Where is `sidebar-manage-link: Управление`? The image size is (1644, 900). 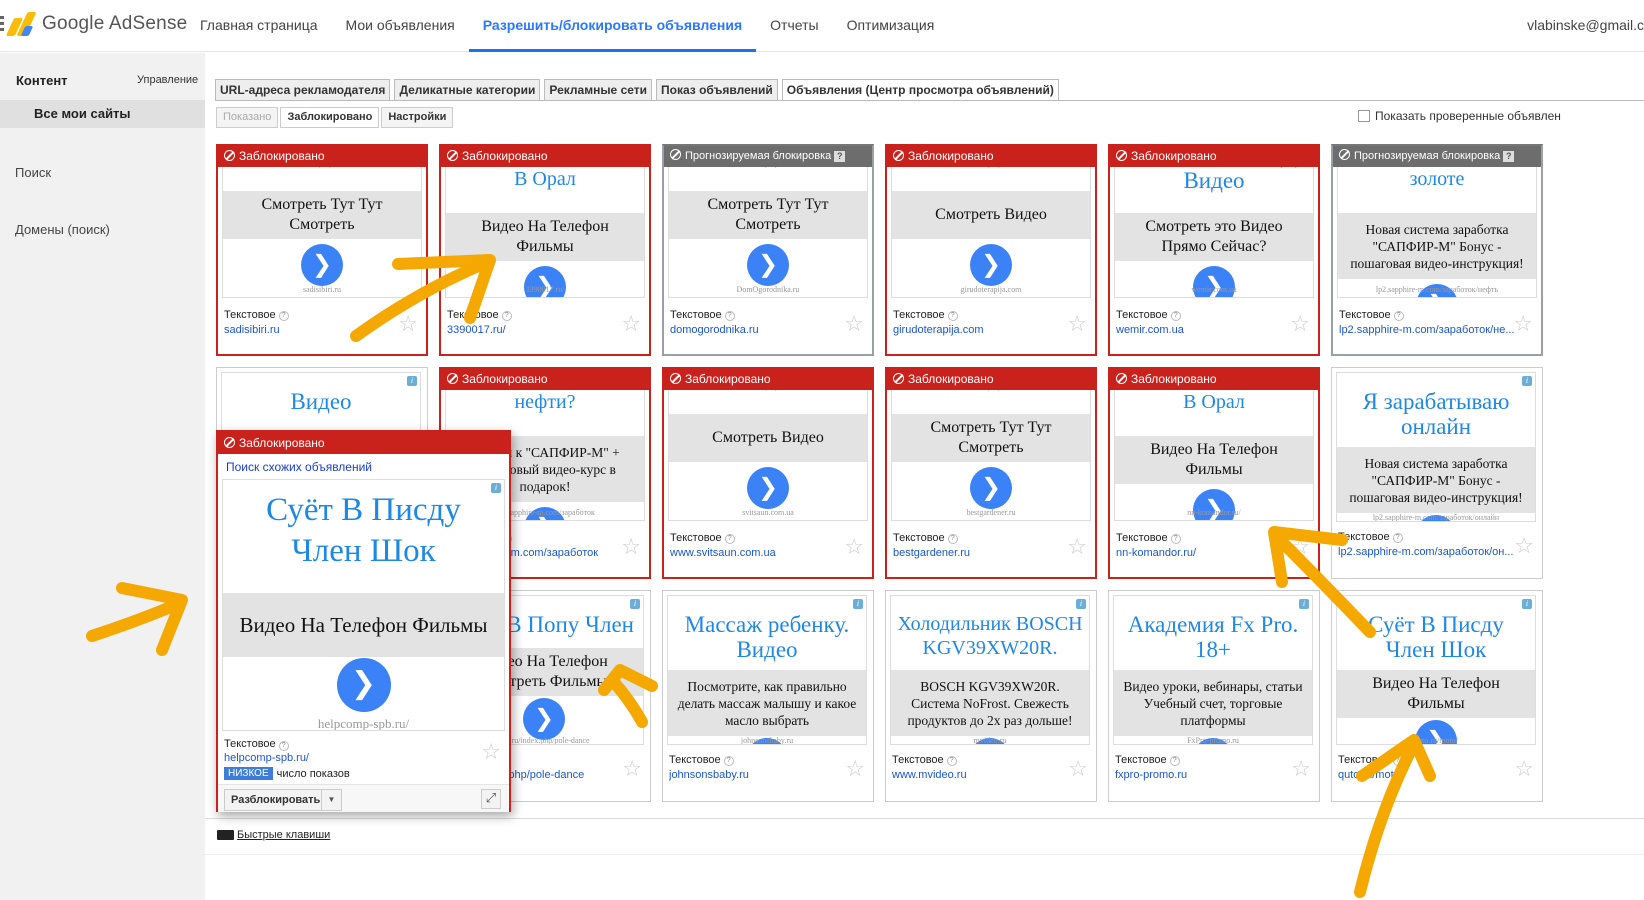 sidebar-manage-link: Управление is located at coordinates (167, 80).